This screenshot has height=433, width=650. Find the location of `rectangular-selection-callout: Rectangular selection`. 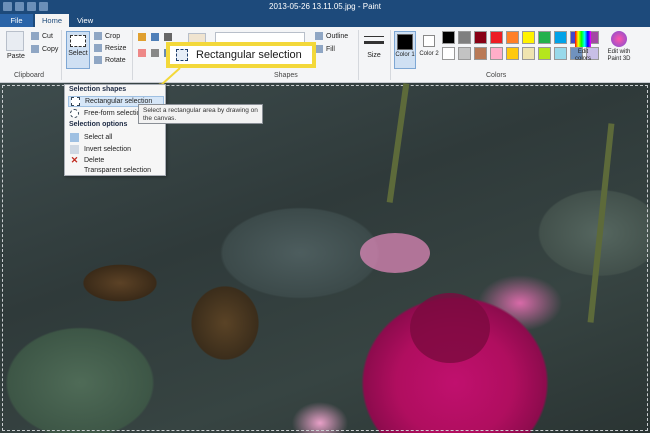

rectangular-selection-callout: Rectangular selection is located at coordinates (241, 55).